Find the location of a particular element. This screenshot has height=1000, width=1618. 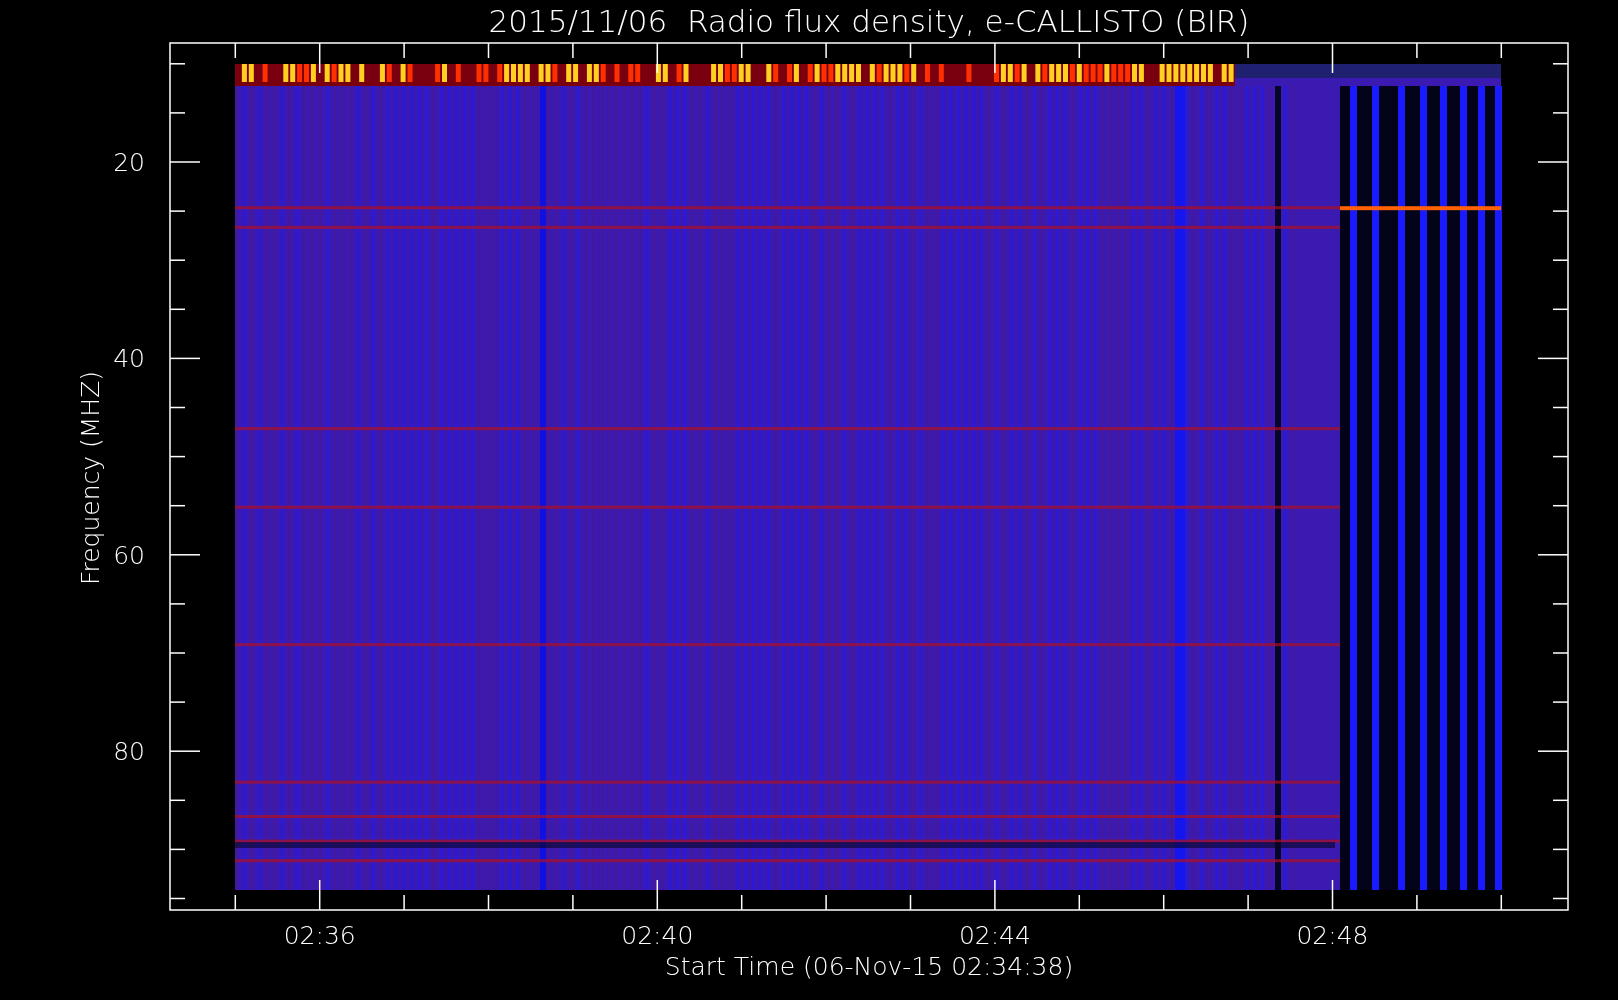

y-tick-label: 80 is located at coordinates (129, 752).